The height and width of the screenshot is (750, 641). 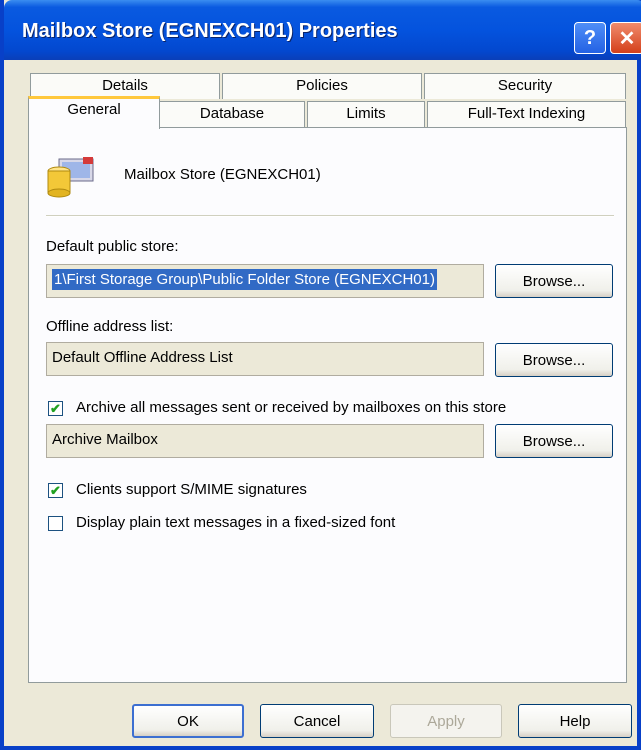 I want to click on tab-security: Security, so click(x=525, y=86).